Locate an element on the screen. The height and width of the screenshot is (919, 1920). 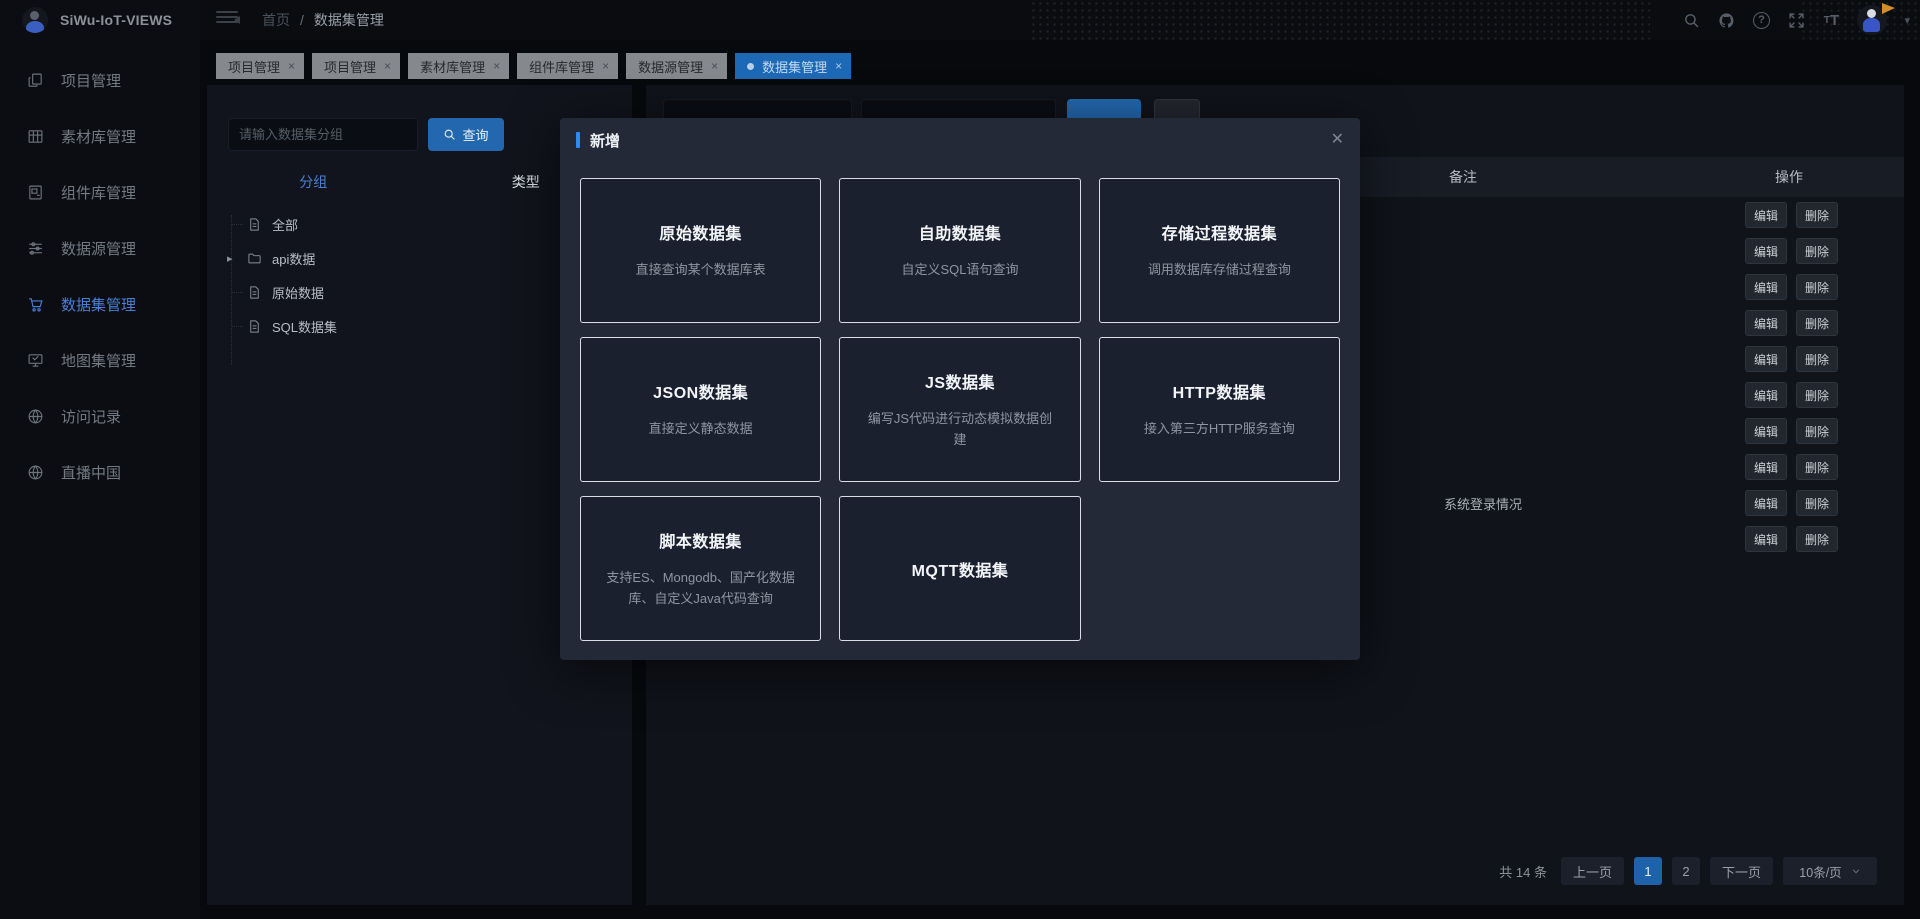
query-button-label: 查询 is located at coordinates (475, 135).